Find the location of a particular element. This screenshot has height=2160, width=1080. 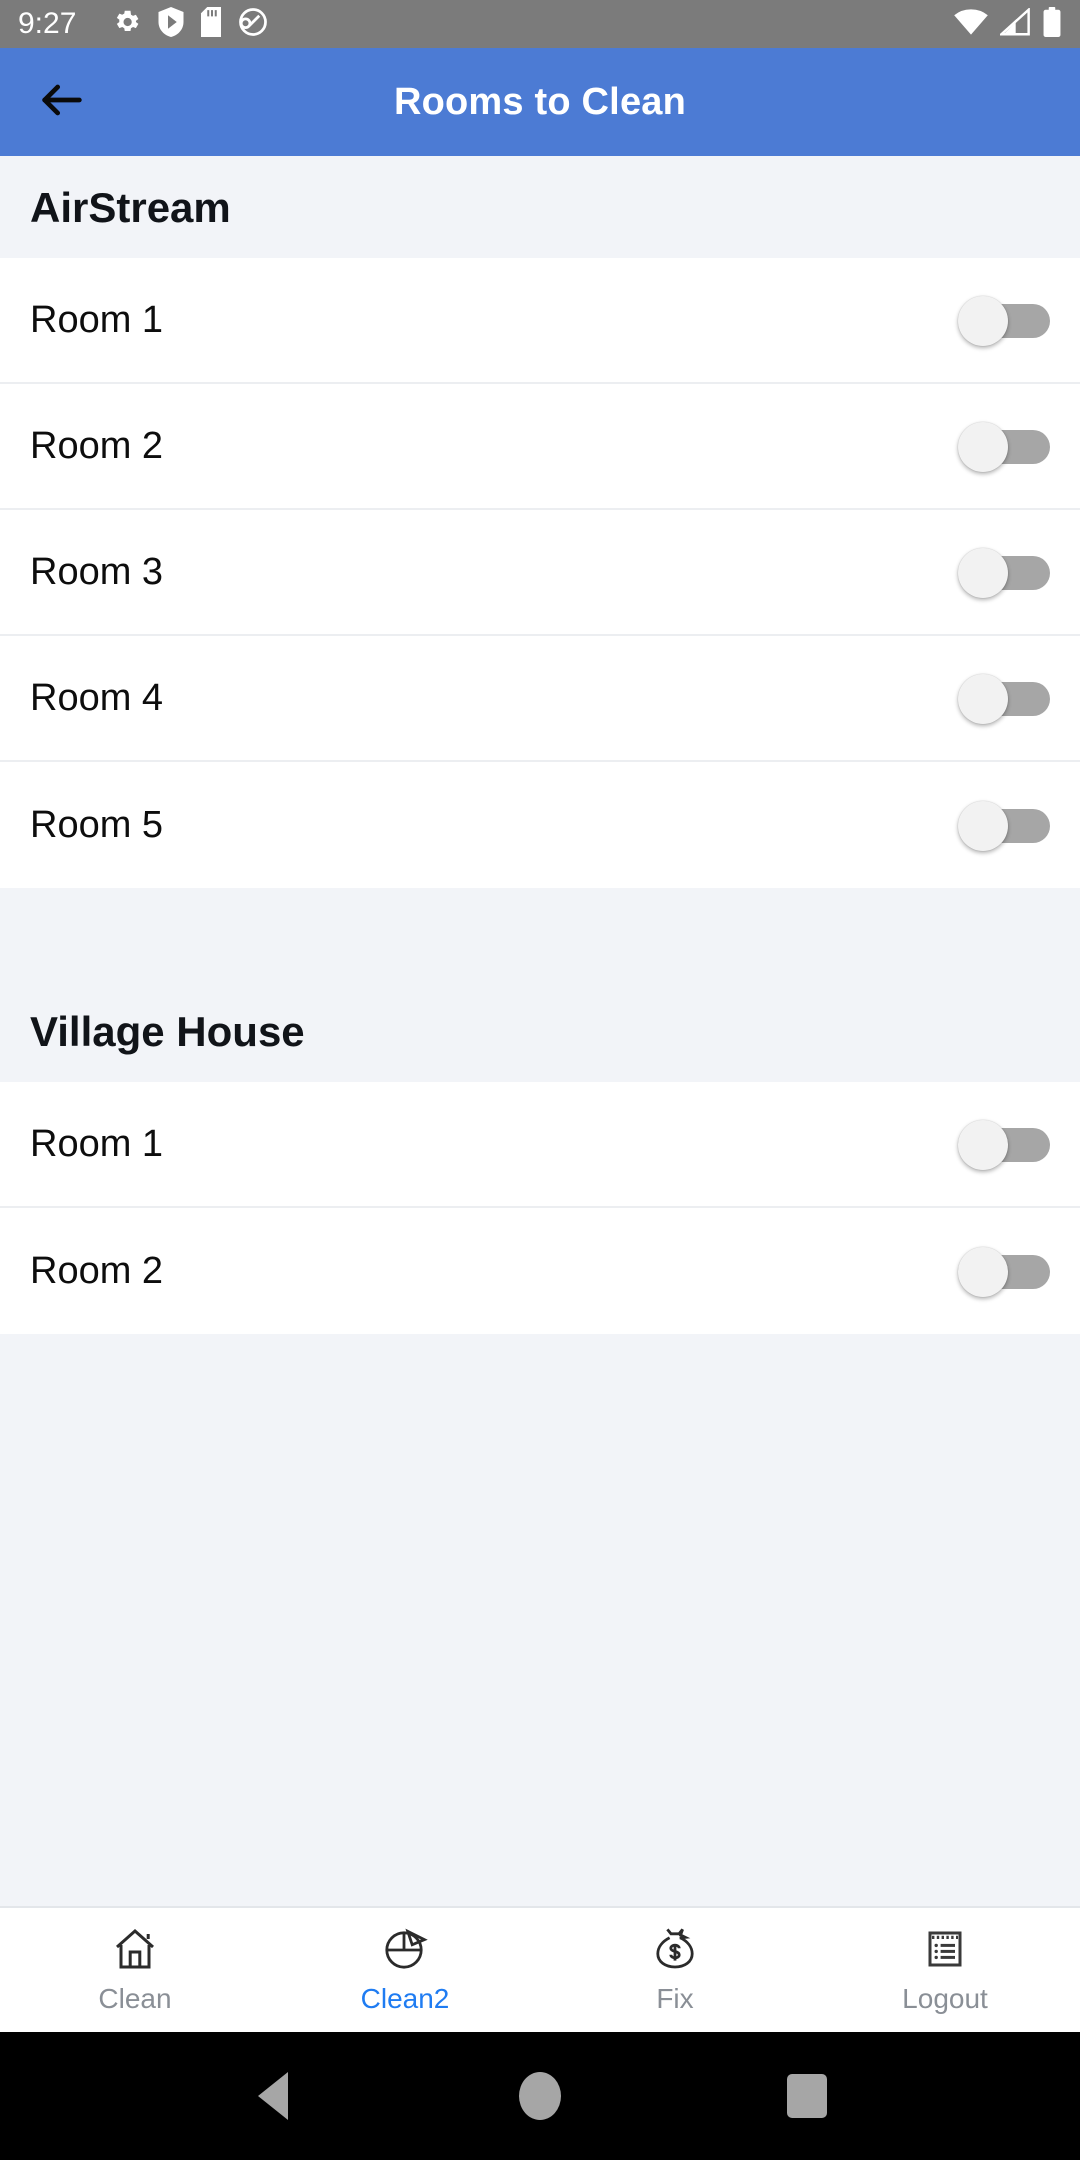

section-header-village-house: Village House is located at coordinates (540, 985).